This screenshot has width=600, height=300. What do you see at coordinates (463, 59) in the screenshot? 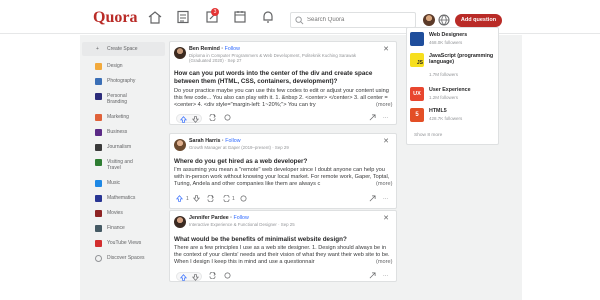
I see `space-name: JavaScript (programming language)` at bounding box center [463, 59].